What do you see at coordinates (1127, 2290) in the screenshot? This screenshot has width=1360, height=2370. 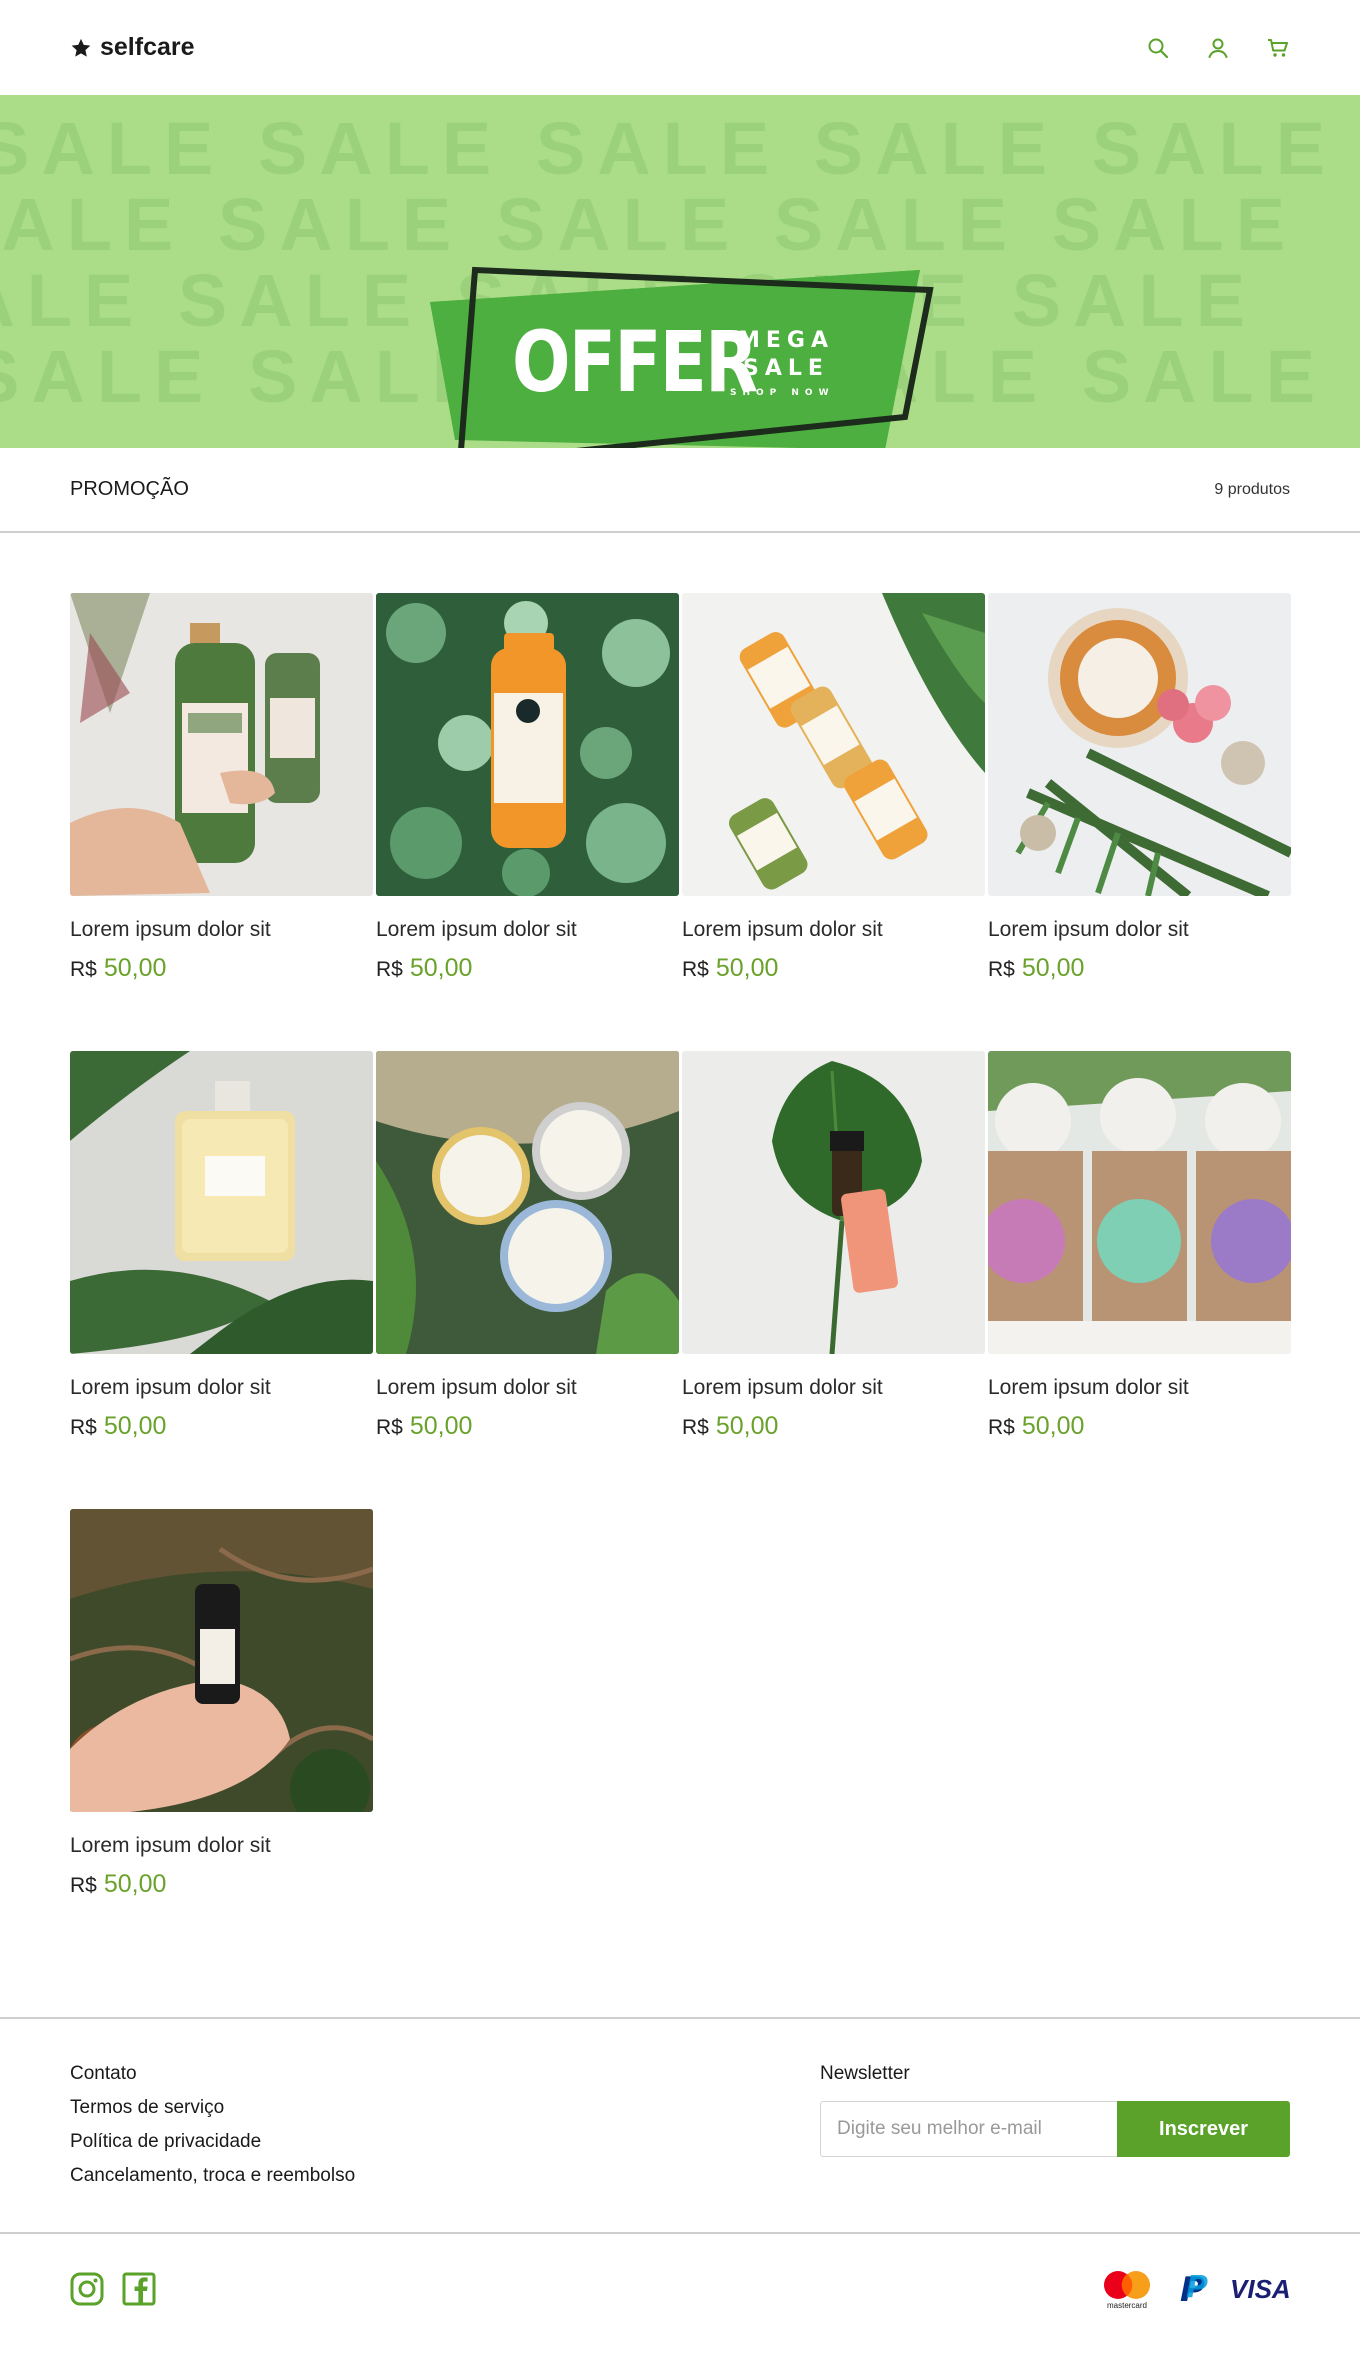 I see `mastercard-icon: mastercard` at bounding box center [1127, 2290].